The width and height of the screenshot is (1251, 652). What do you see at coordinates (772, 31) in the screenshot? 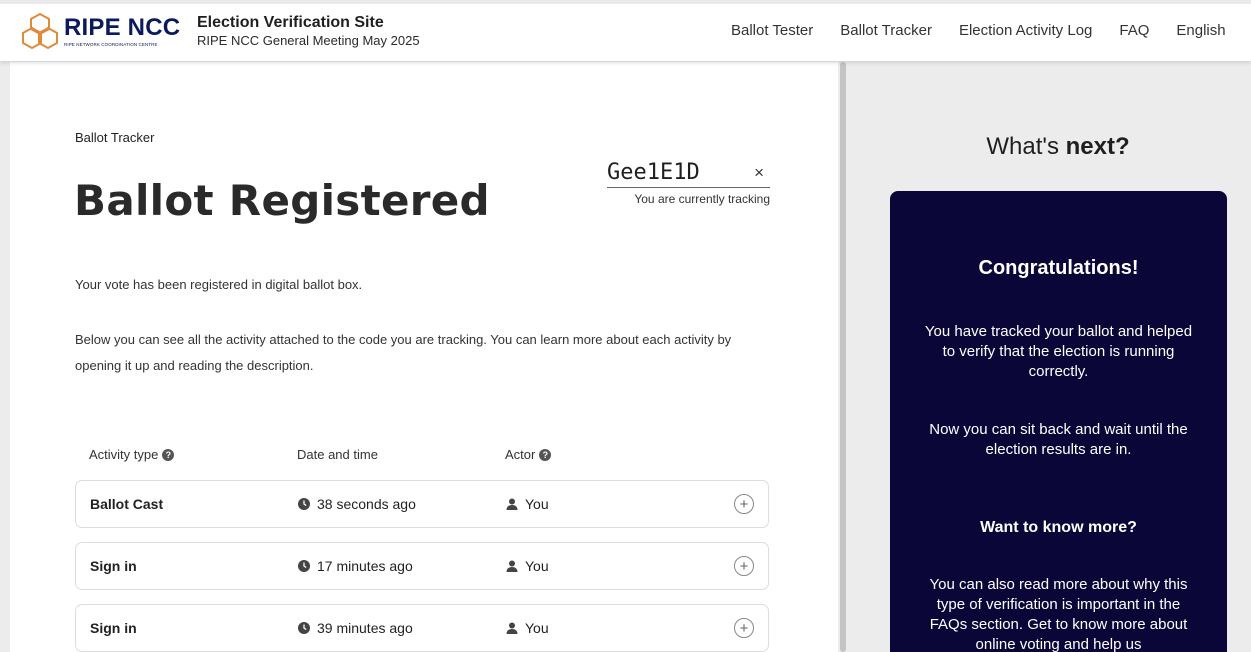
I see `nav-ballot-tester: Ballot Tester` at bounding box center [772, 31].